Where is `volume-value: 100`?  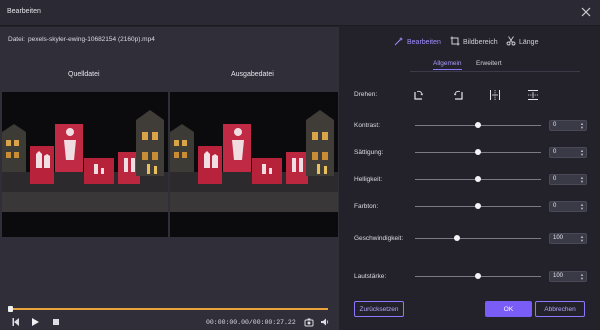 volume-value: 100 is located at coordinates (558, 276).